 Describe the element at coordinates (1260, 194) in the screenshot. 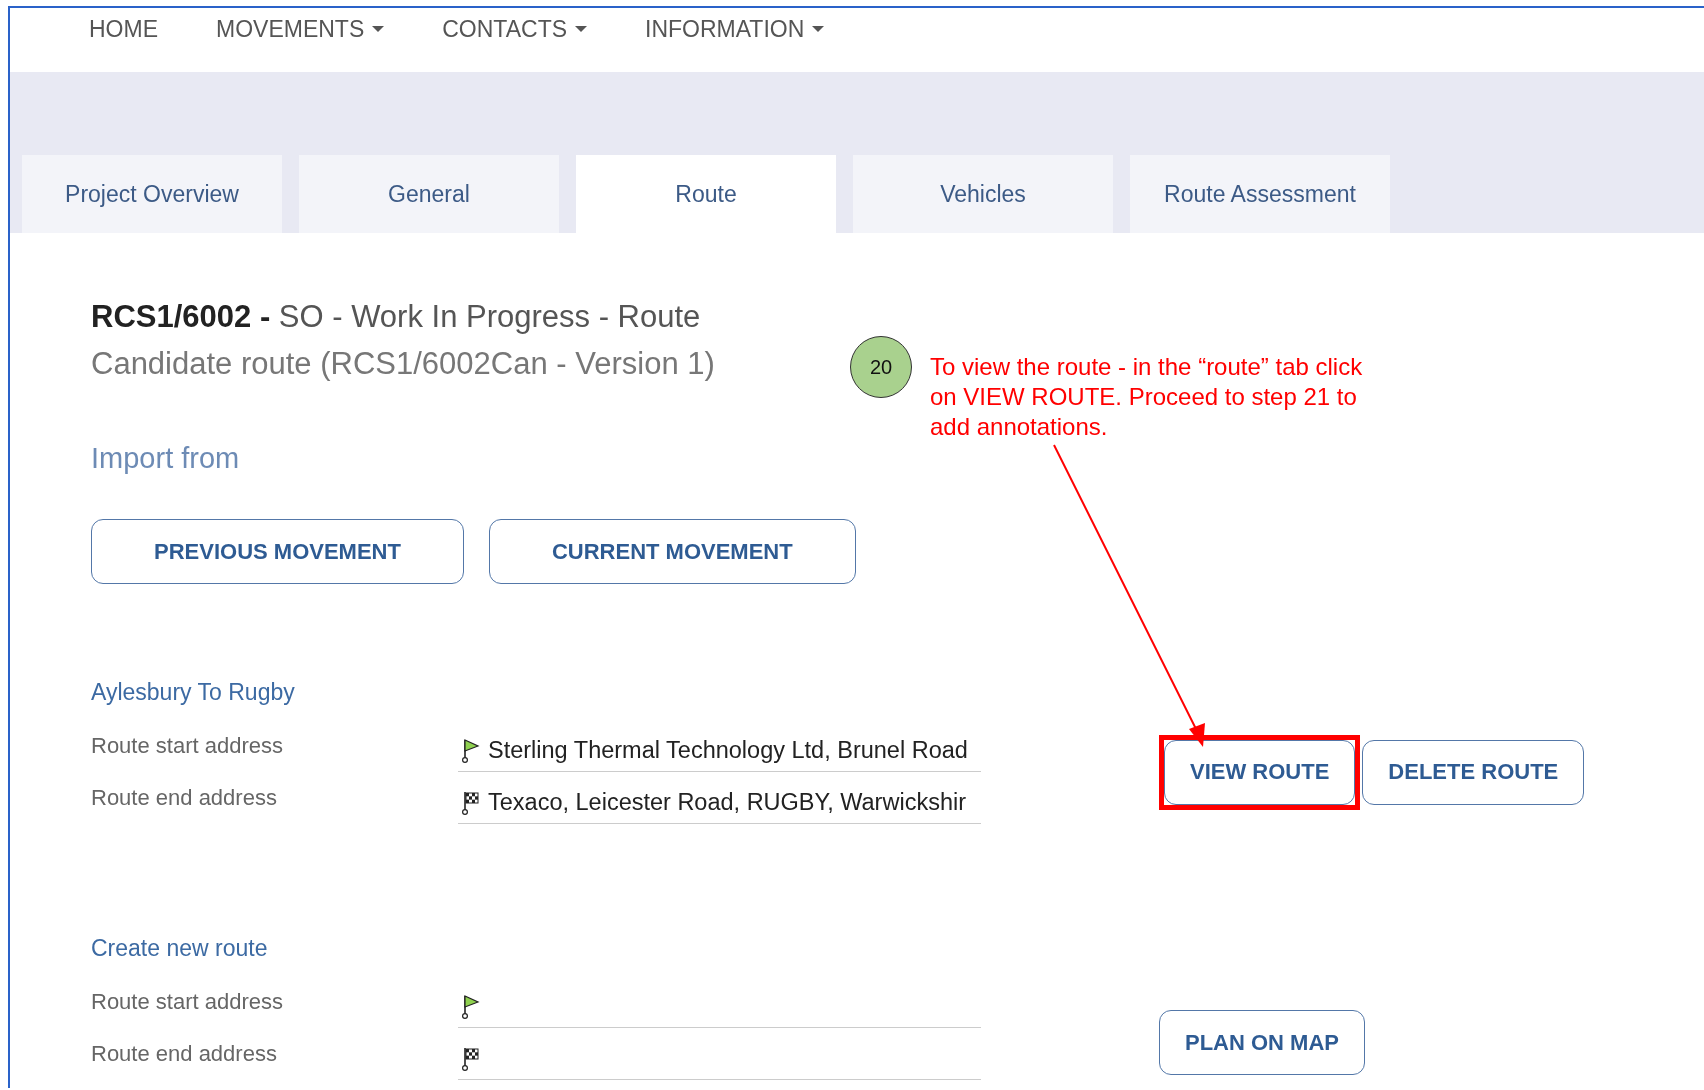

I see `tab: Route Assessment` at that location.